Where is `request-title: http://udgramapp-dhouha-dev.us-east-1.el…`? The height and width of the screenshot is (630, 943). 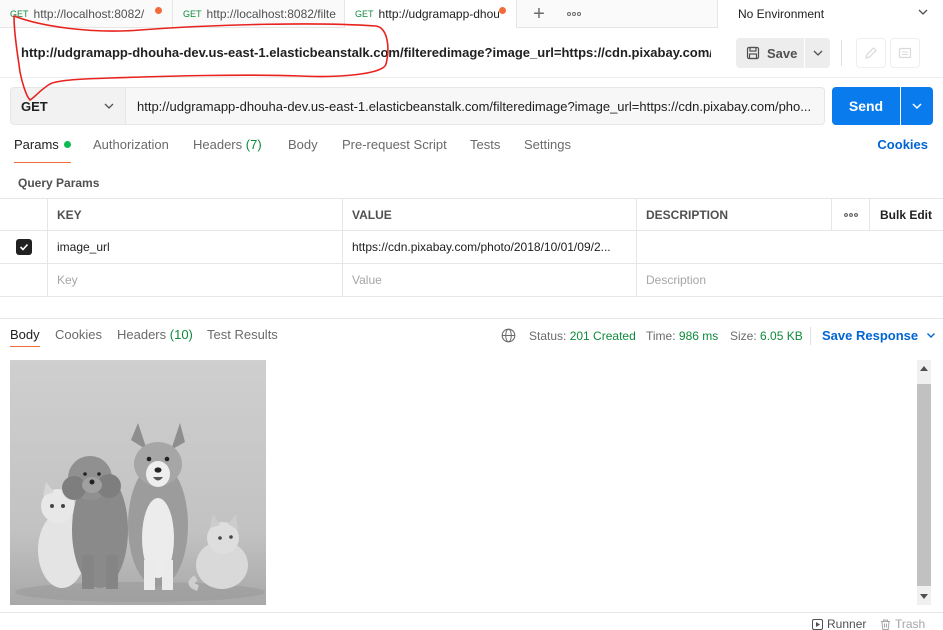
request-title: http://udgramapp-dhouha-dev.us-east-1.el… is located at coordinates (366, 52).